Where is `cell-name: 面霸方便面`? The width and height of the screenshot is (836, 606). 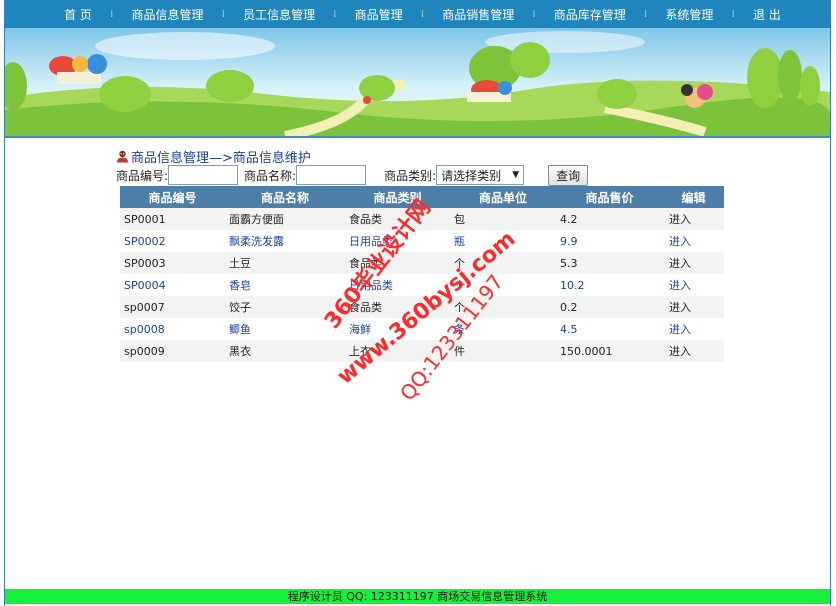 cell-name: 面霸方便面 is located at coordinates (285, 219).